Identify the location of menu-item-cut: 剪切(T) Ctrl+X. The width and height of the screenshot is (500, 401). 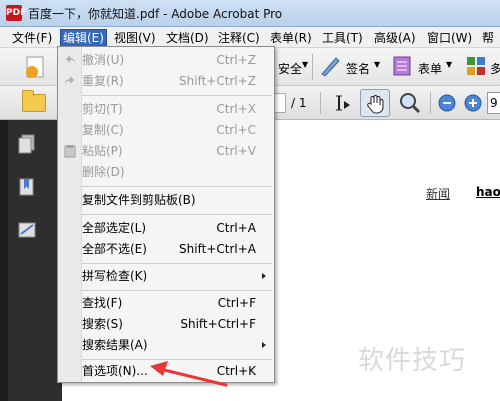
(166, 109).